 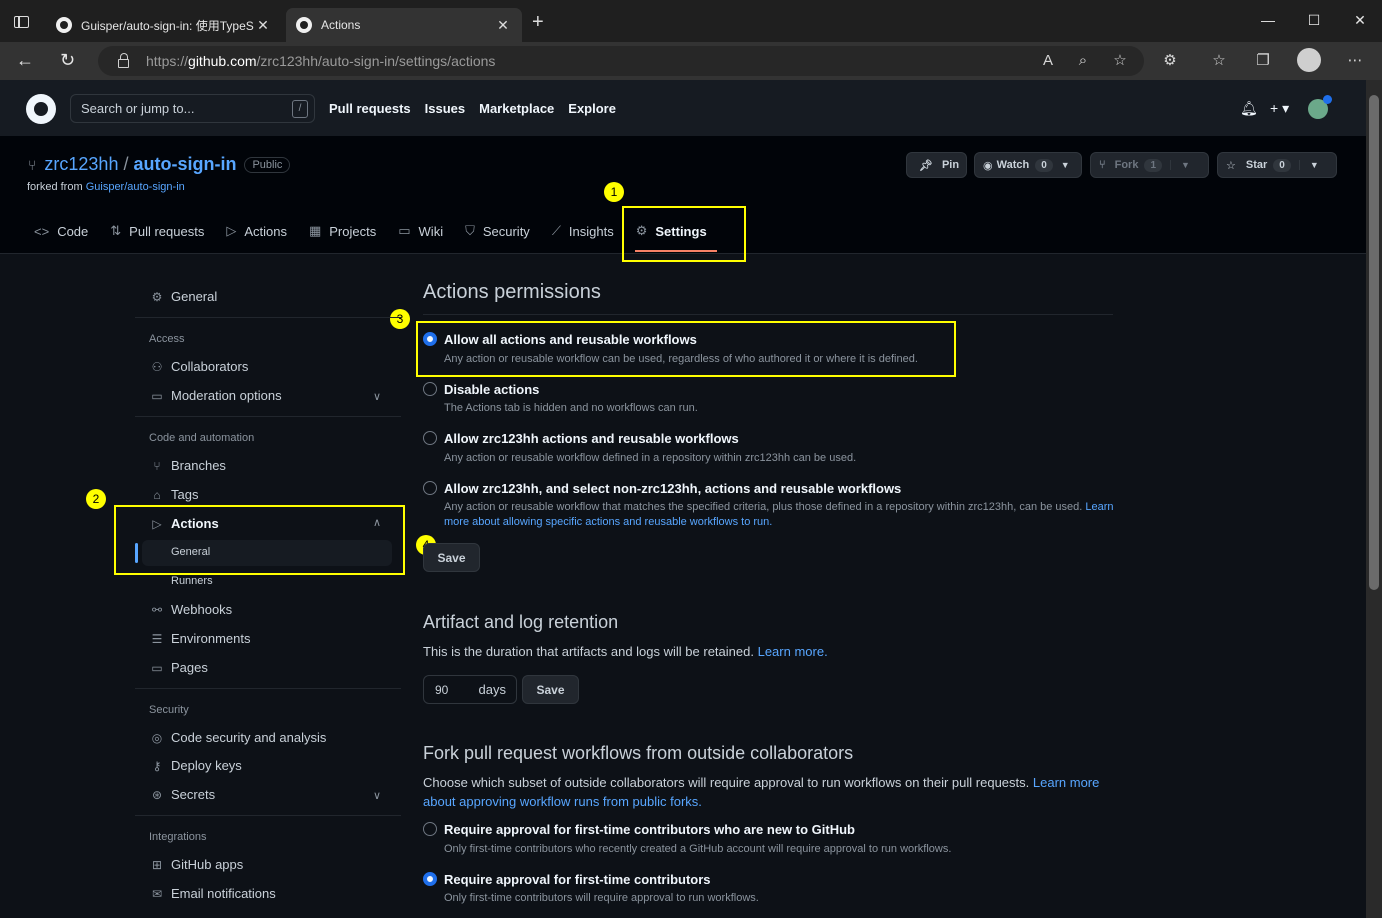 I want to click on learn-more-link: Learn more, so click(x=1066, y=782).